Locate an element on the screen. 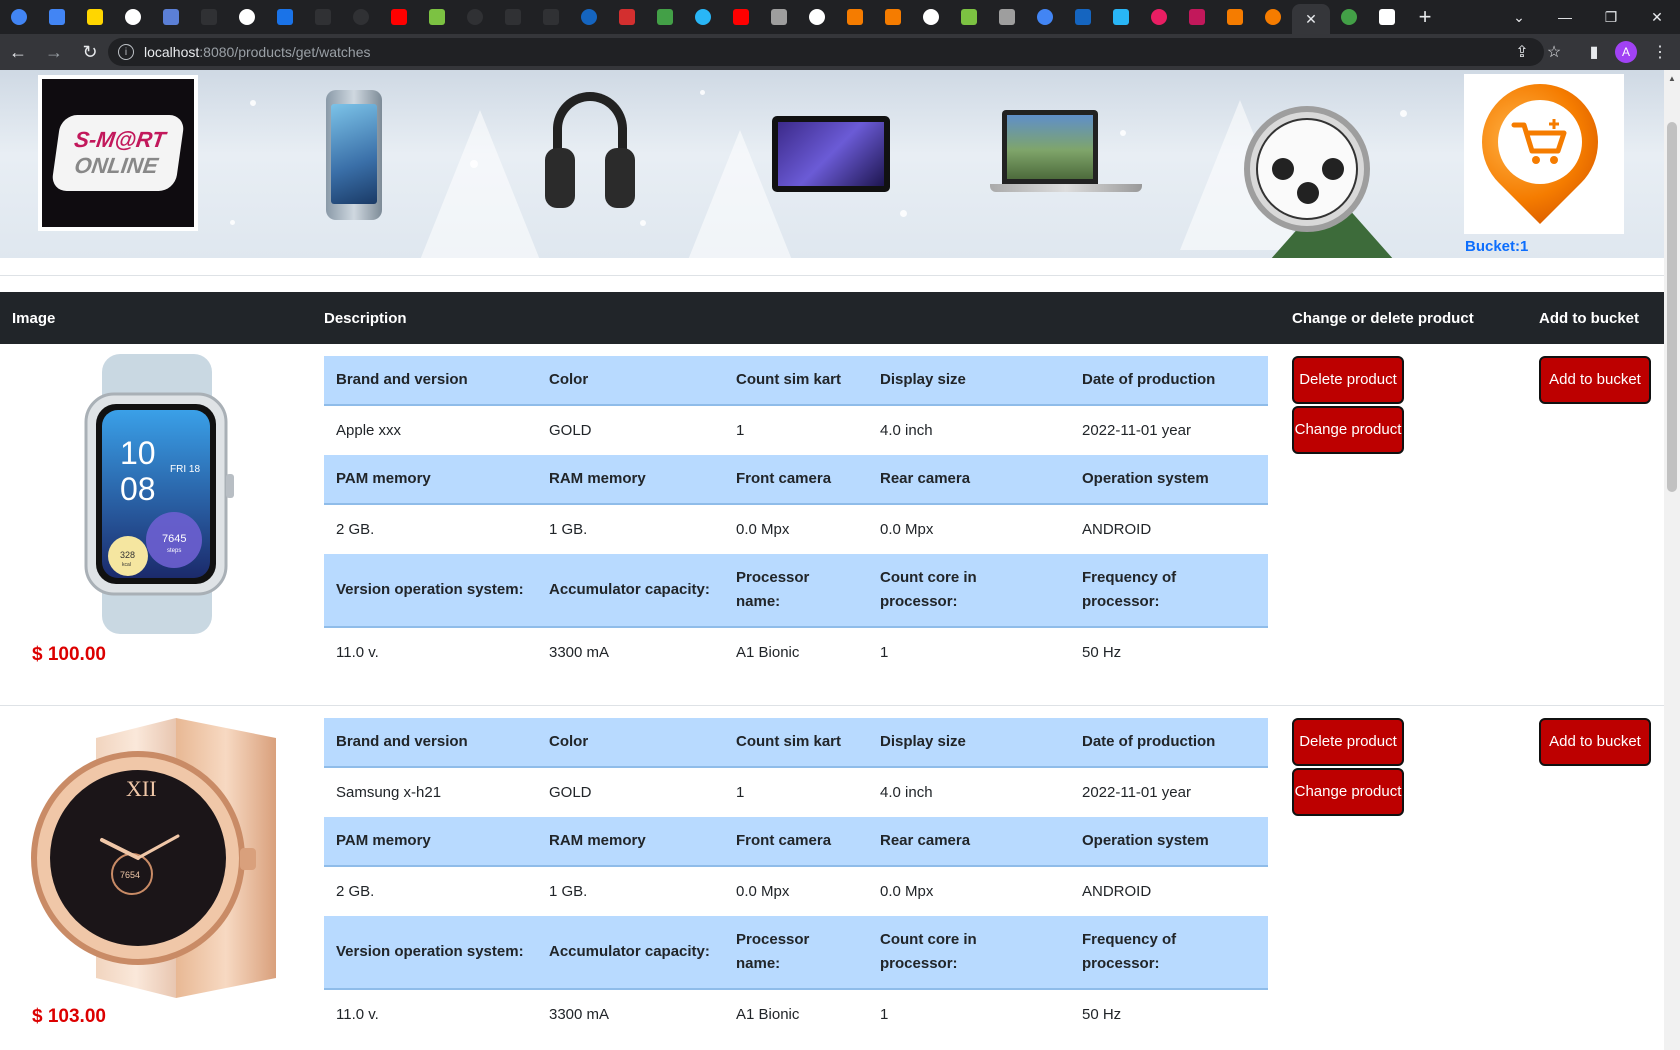 This screenshot has height=1050, width=1680. spec-ram-value: 1 GB. is located at coordinates (568, 529).